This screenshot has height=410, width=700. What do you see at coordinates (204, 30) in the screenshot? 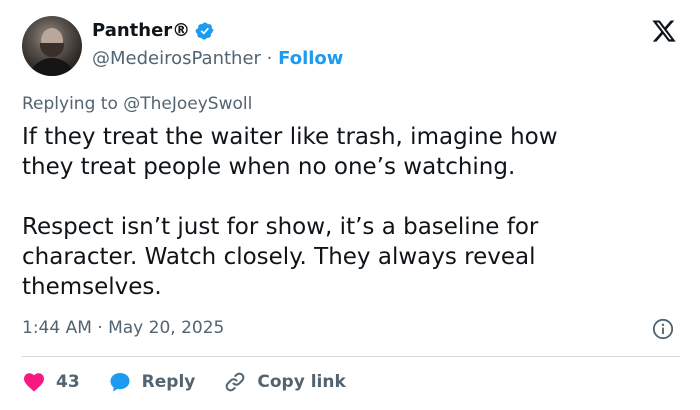
I see `verified-badge-icon` at bounding box center [204, 30].